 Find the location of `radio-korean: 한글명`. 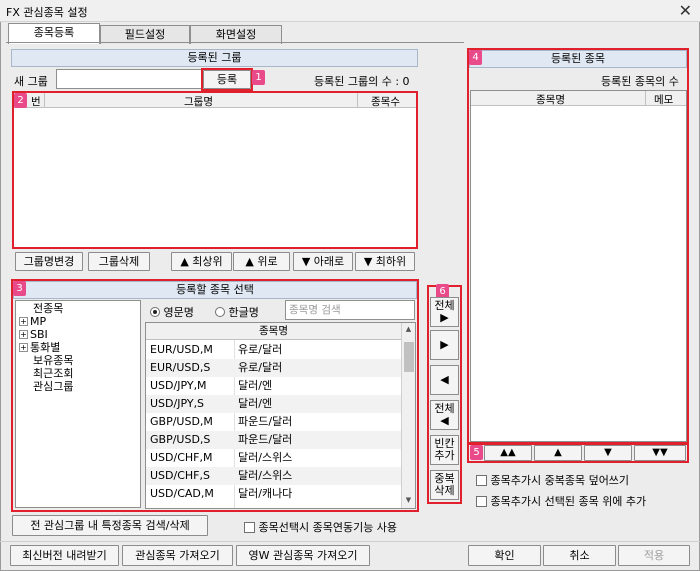

radio-korean: 한글명 is located at coordinates (237, 312).